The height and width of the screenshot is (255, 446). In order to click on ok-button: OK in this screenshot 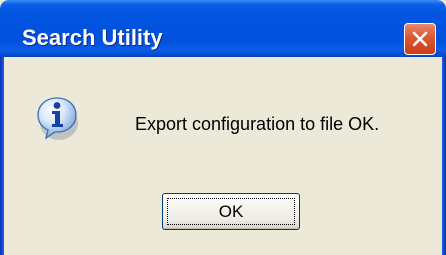, I will do `click(231, 211)`.